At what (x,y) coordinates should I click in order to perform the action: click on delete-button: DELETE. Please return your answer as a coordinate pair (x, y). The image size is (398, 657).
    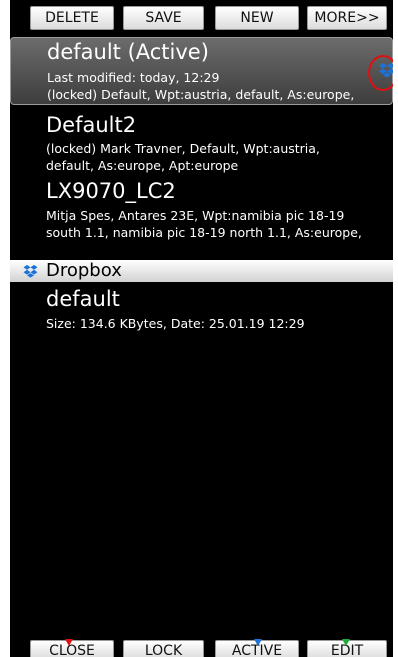
    Looking at the image, I should click on (72, 18).